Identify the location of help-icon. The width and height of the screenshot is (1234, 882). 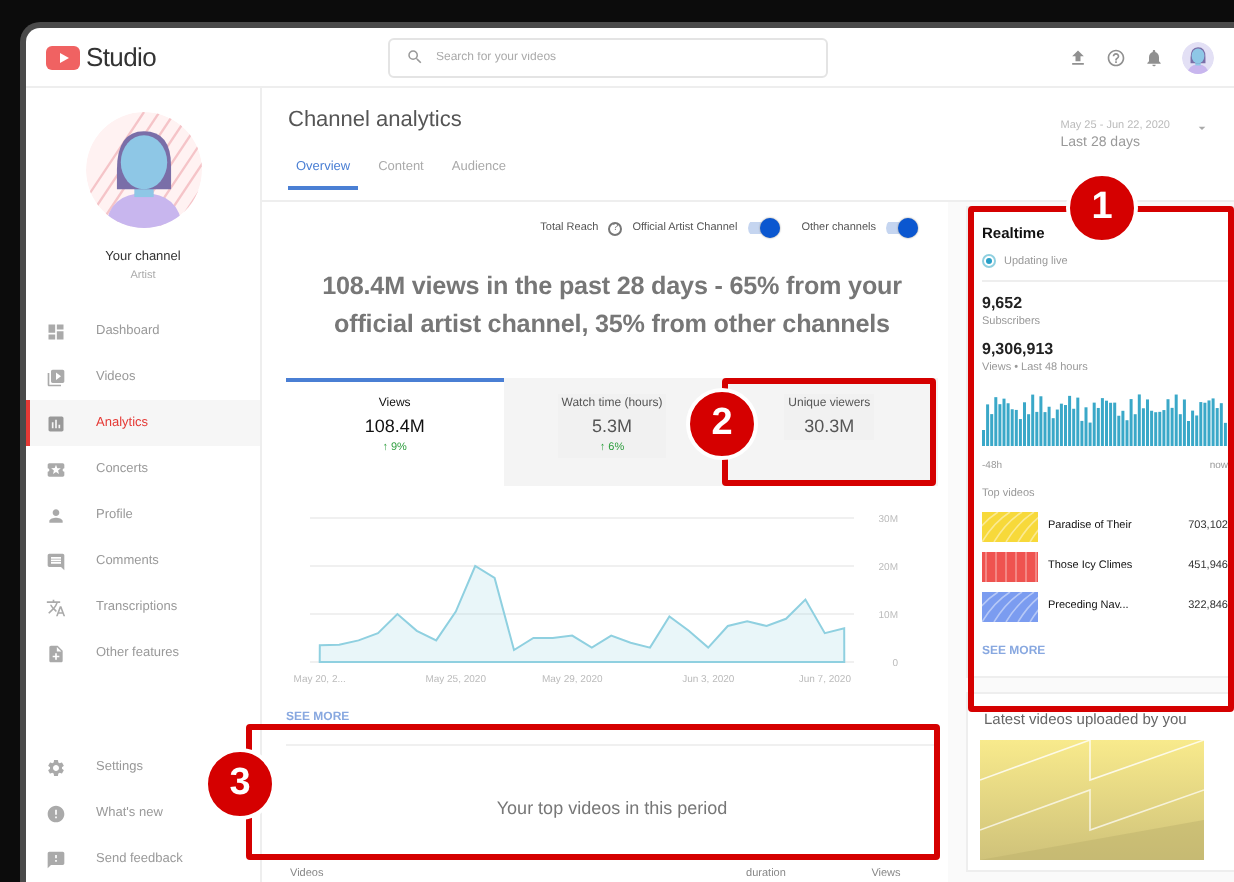
(1116, 57).